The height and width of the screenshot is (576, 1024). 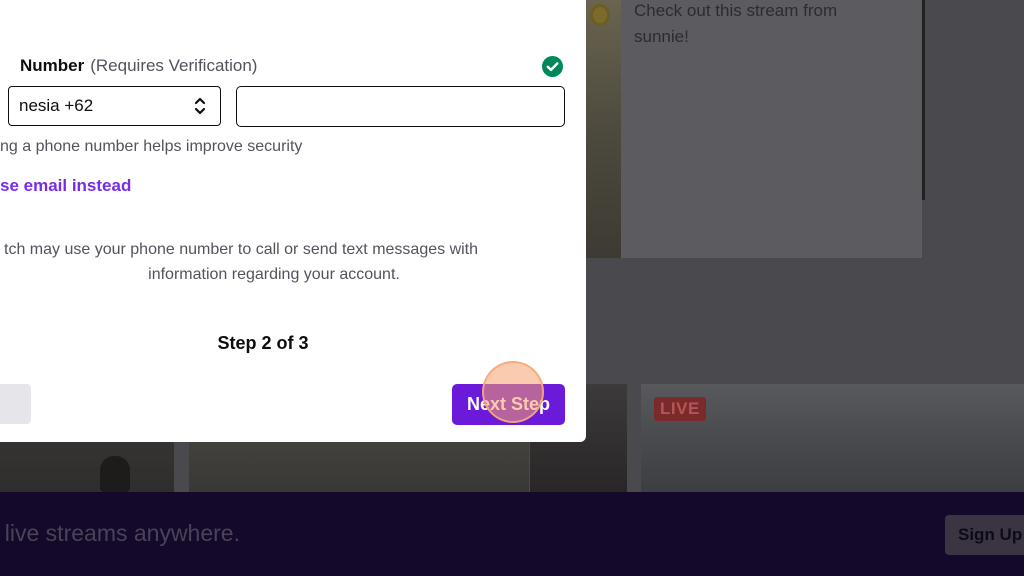 I want to click on phone-field-label: Number (Requires Verification), so click(x=138, y=66).